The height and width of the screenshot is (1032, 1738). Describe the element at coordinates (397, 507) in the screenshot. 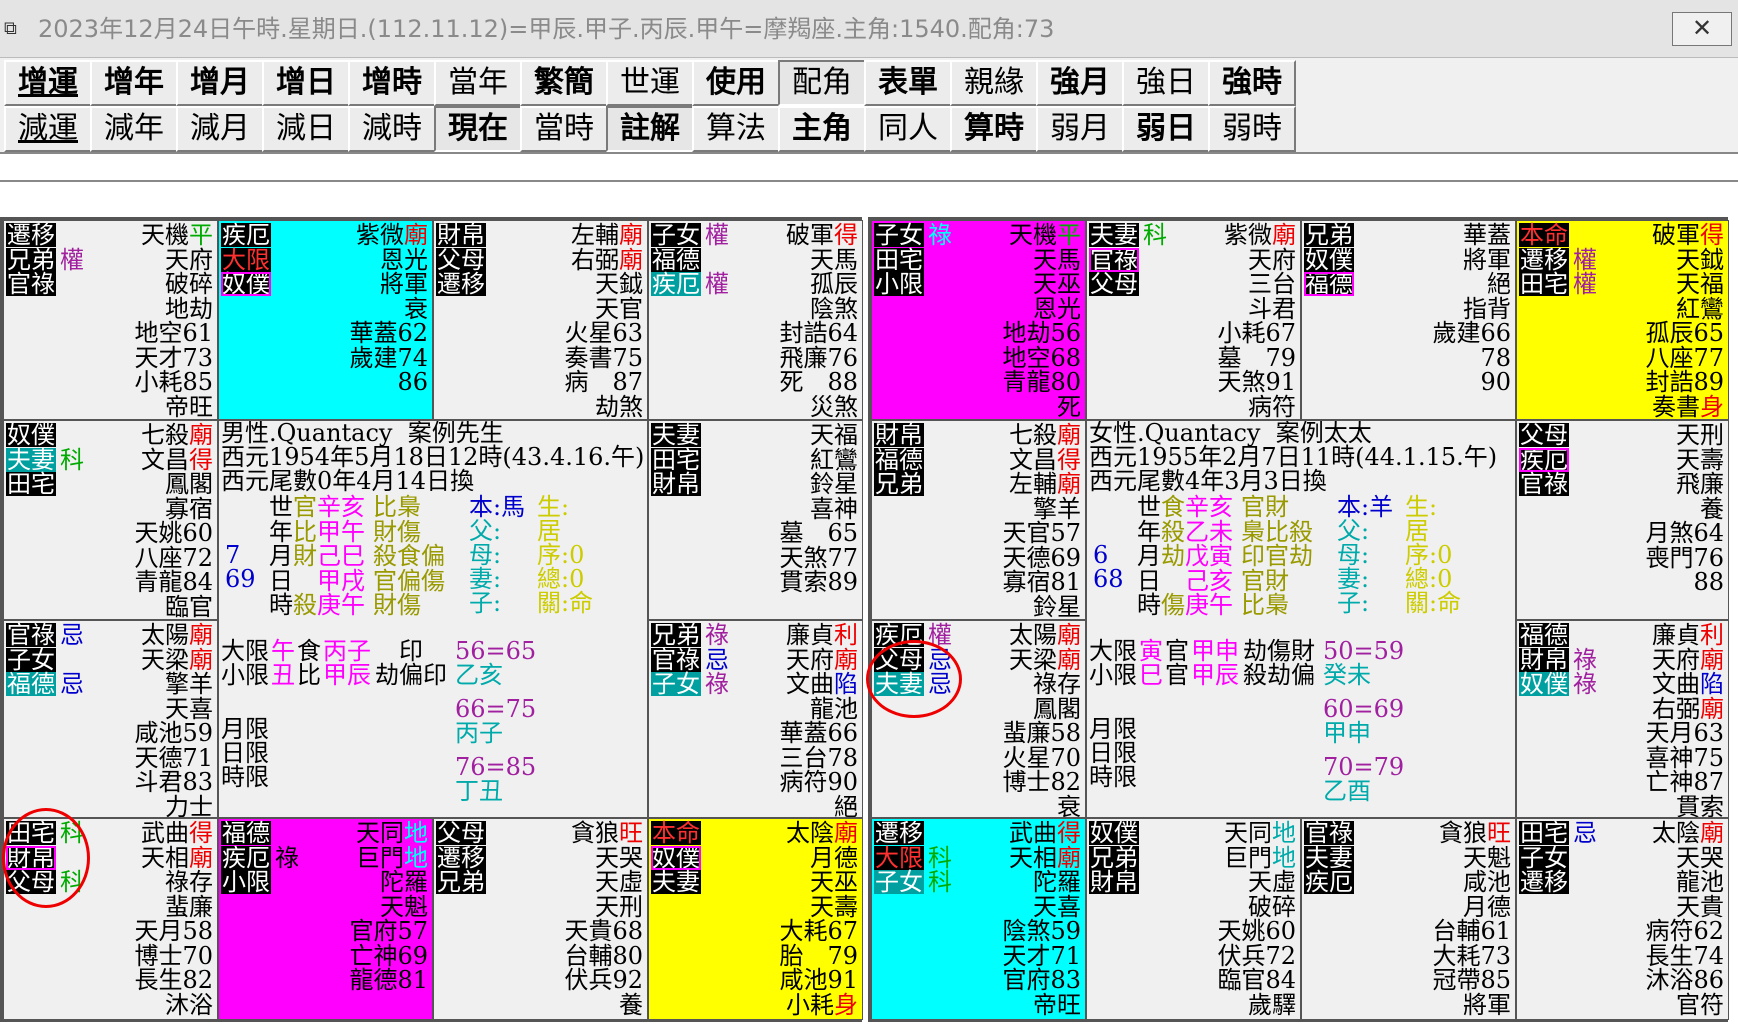

I see `hidden-gods: 比梟` at that location.